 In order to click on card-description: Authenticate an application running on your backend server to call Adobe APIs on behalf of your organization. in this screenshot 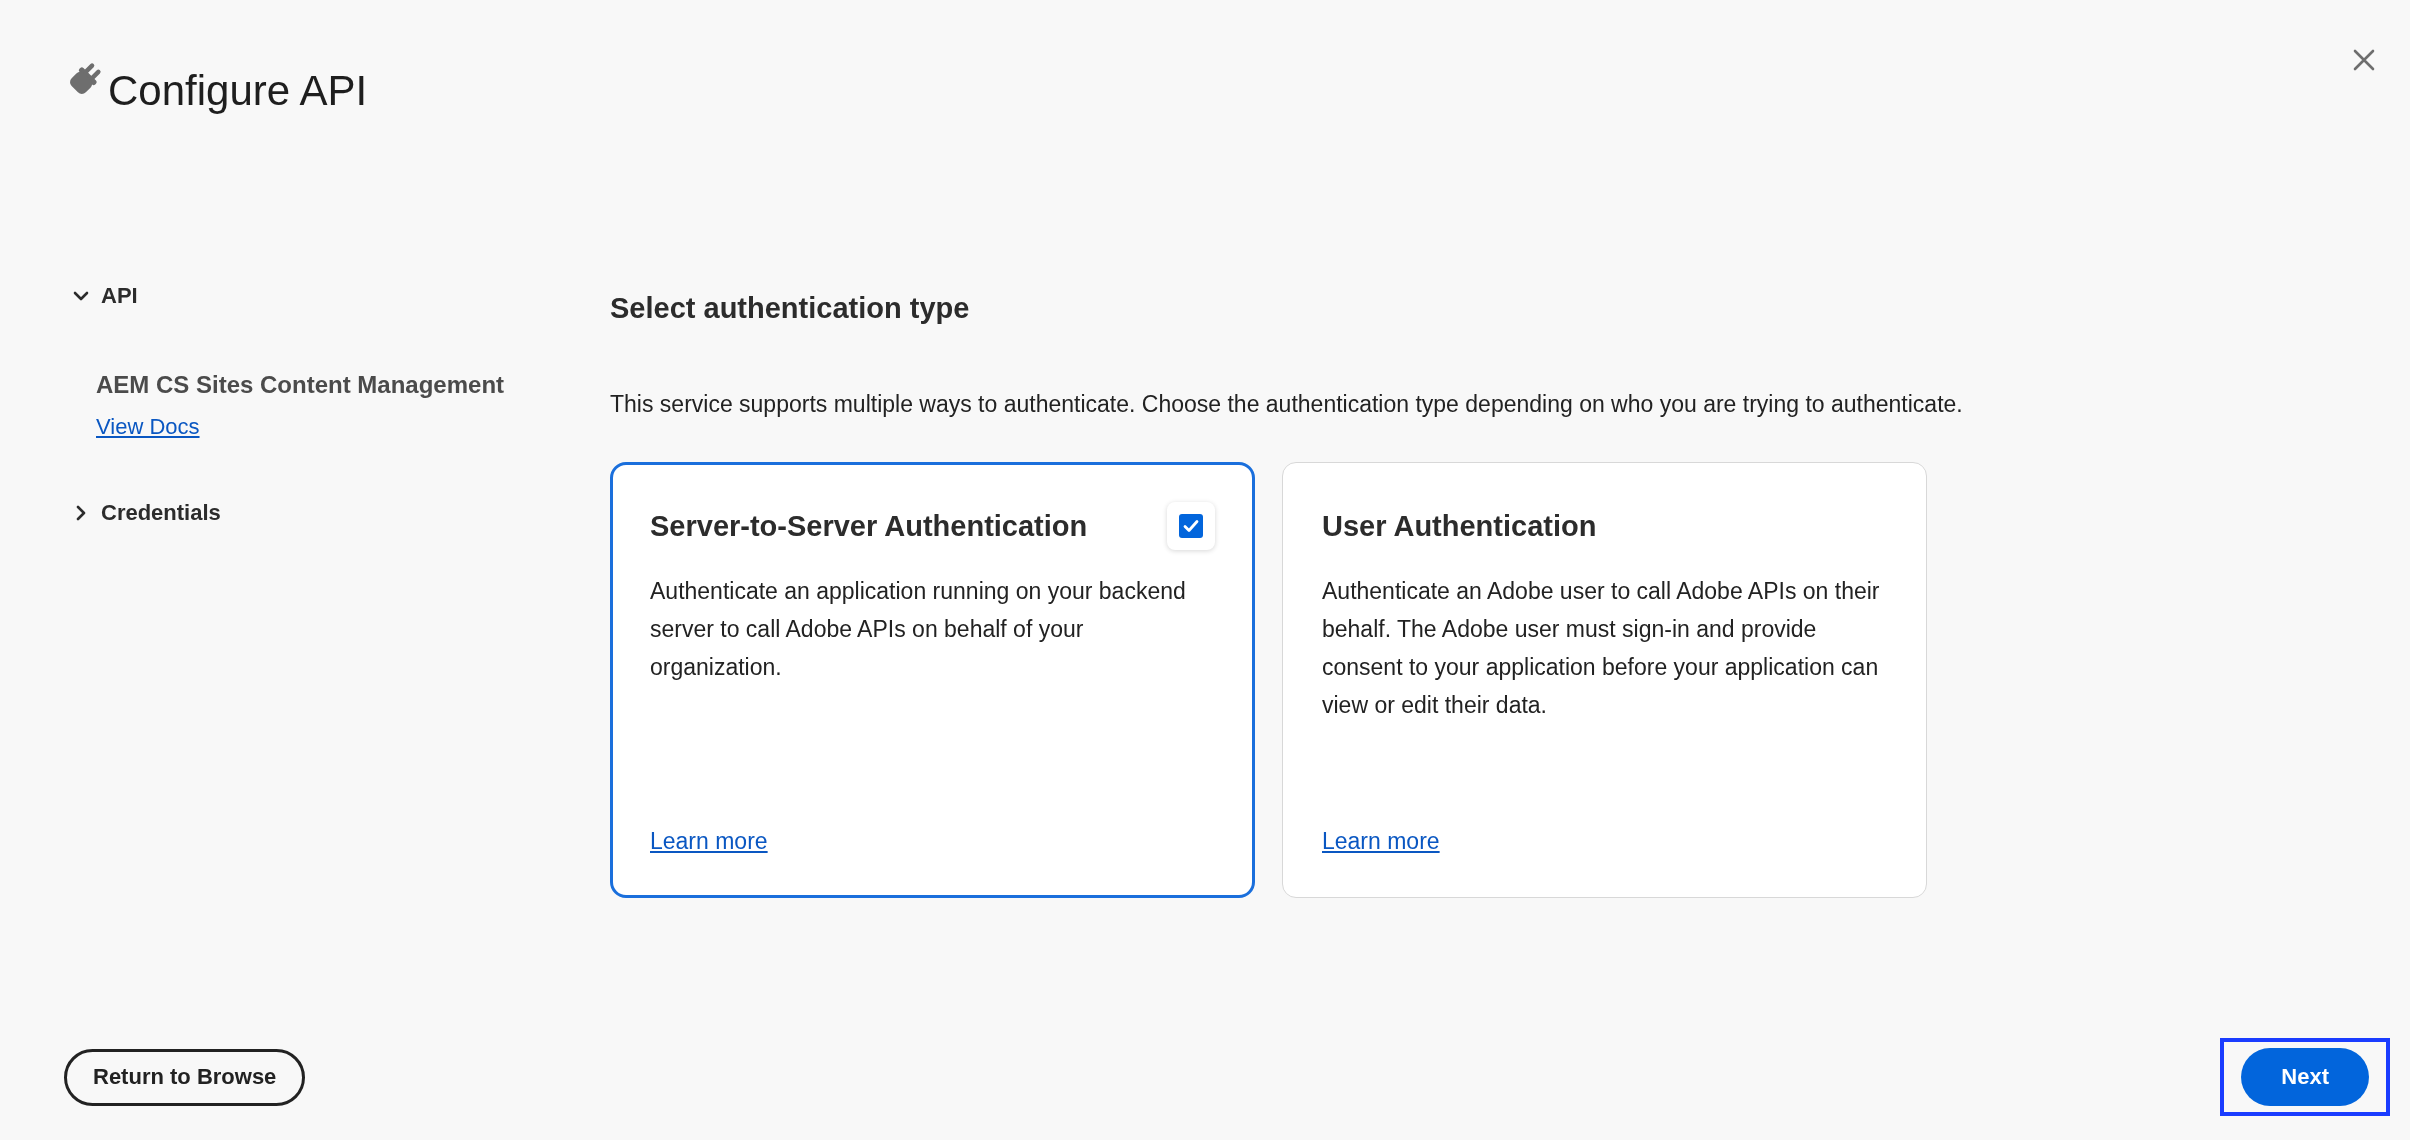, I will do `click(918, 629)`.